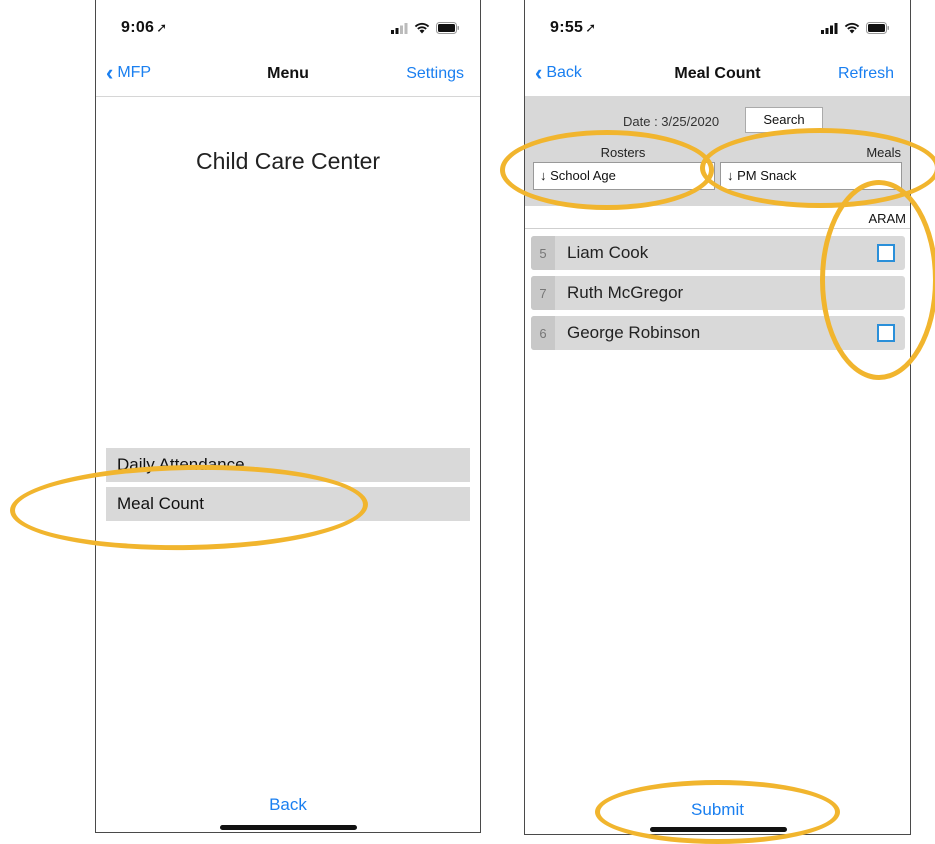 The image size is (935, 844). I want to click on nav-bar: ‹ MFP Menu Settings, so click(288, 74).